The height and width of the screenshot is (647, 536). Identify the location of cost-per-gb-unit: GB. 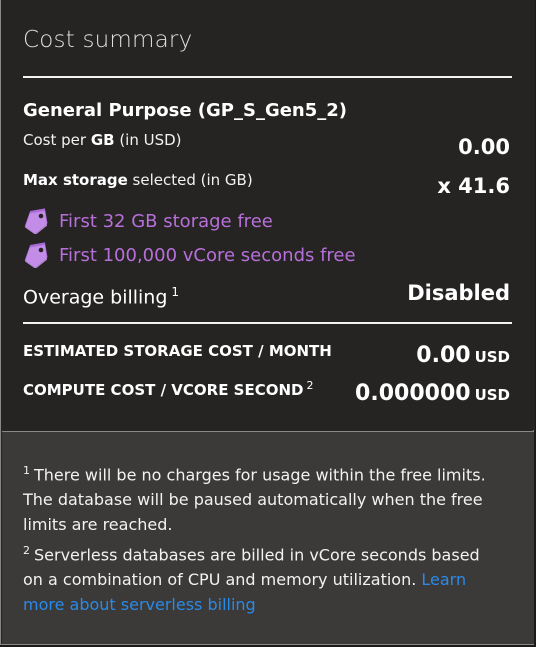
(102, 140).